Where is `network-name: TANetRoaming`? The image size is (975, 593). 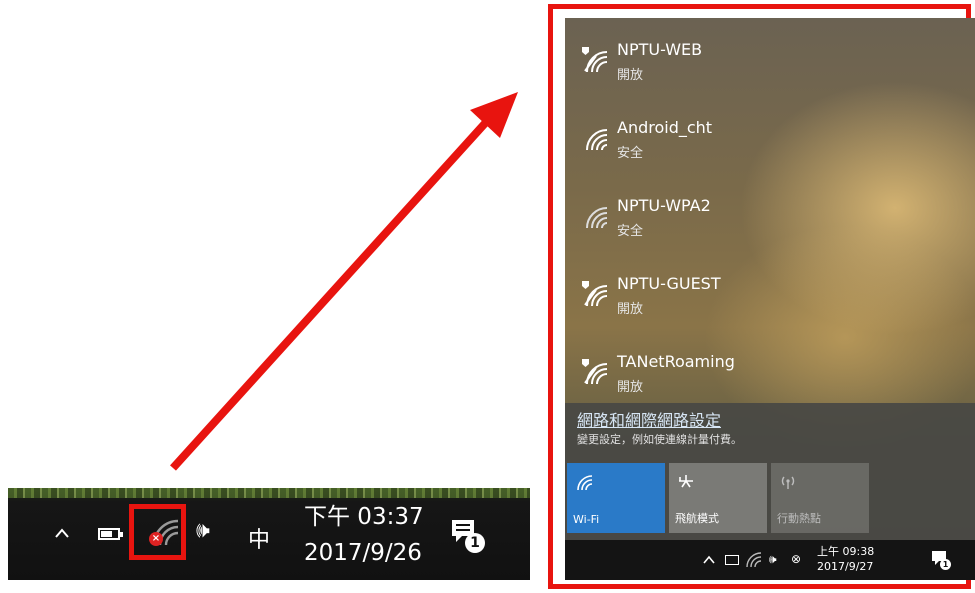
network-name: TANetRoaming is located at coordinates (676, 361).